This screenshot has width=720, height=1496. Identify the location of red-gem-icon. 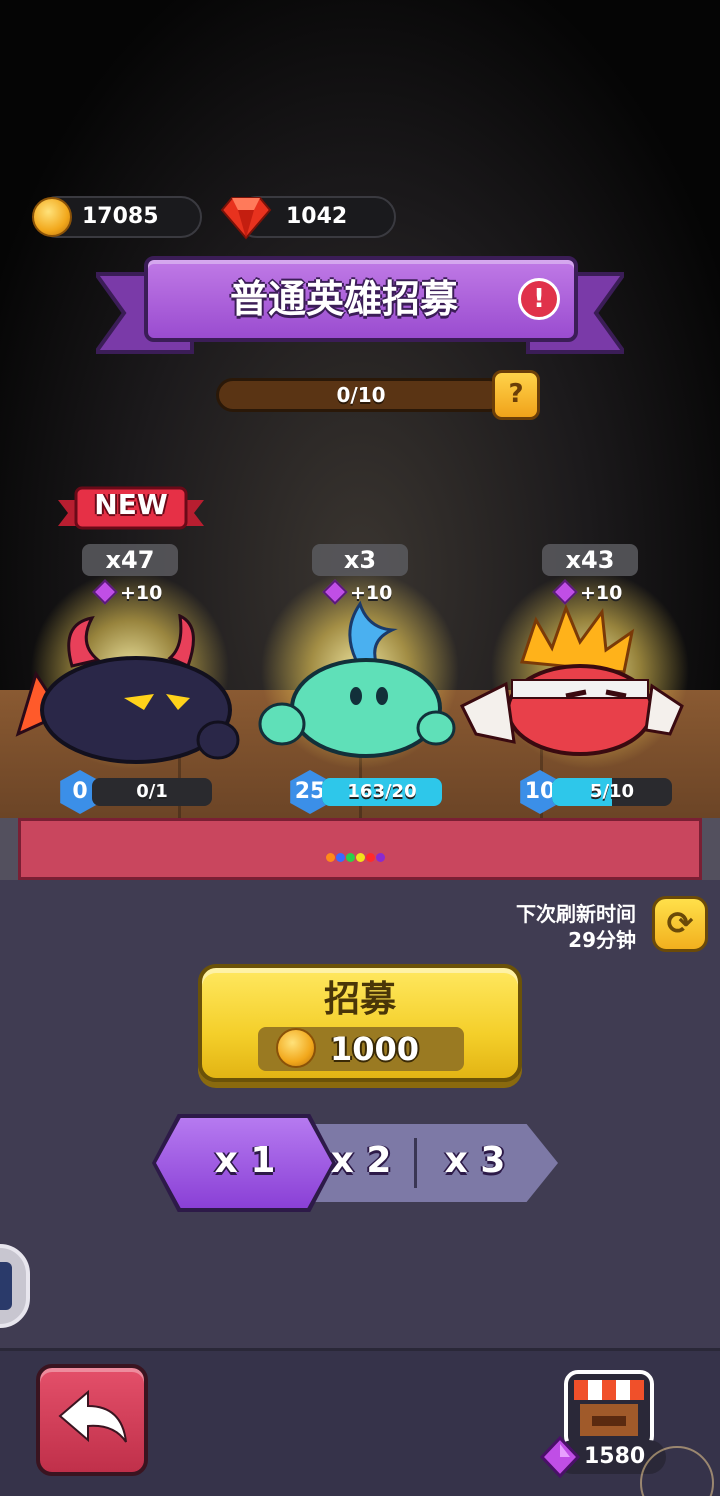
(246, 218).